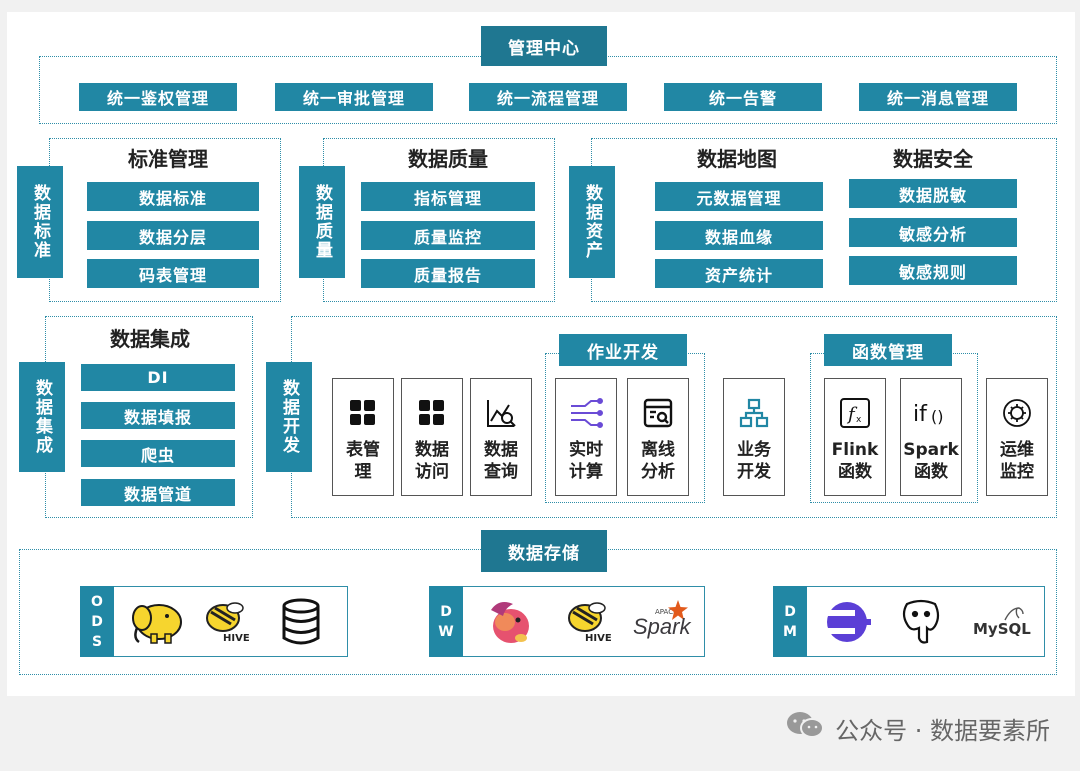 This screenshot has width=1080, height=771. I want to click on data-map-item: 元数据管理, so click(739, 196).